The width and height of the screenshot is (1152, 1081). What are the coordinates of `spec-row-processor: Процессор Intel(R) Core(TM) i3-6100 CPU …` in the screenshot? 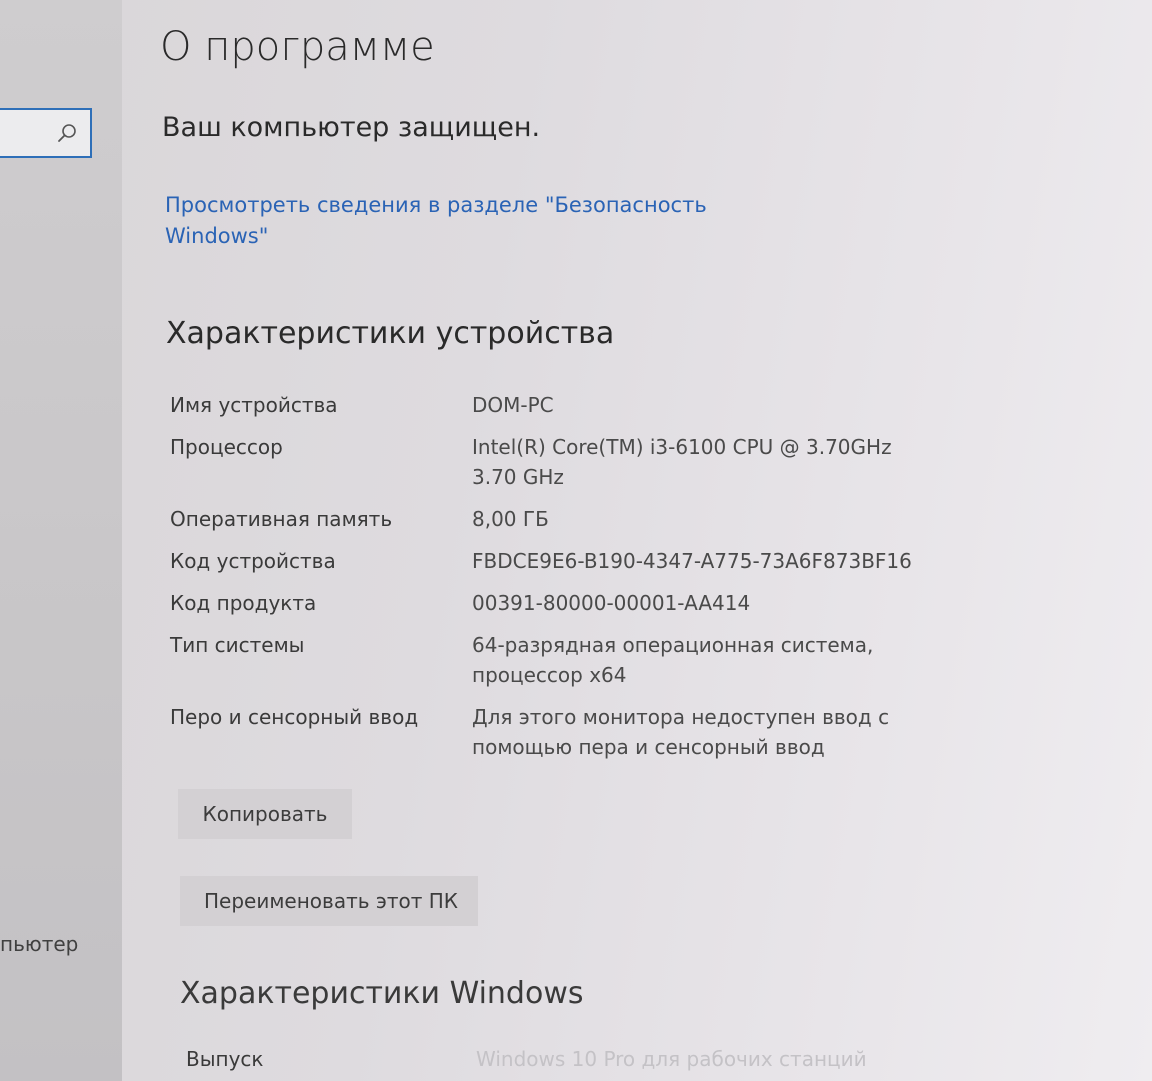 It's located at (580, 462).